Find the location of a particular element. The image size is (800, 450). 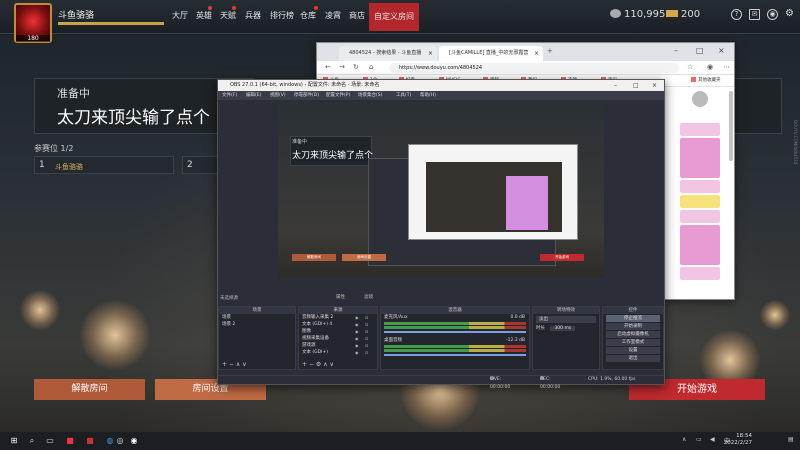

menu-help: 帮助(H) is located at coordinates (428, 95).